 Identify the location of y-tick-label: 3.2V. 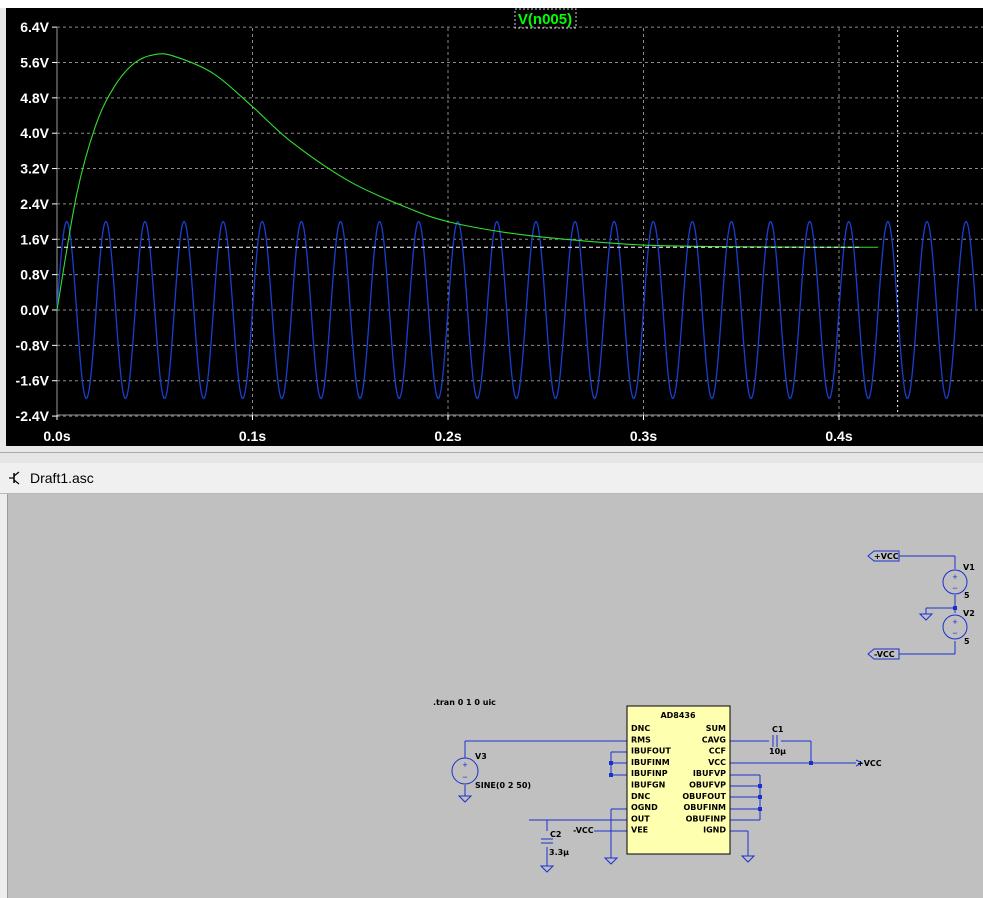
(34, 169).